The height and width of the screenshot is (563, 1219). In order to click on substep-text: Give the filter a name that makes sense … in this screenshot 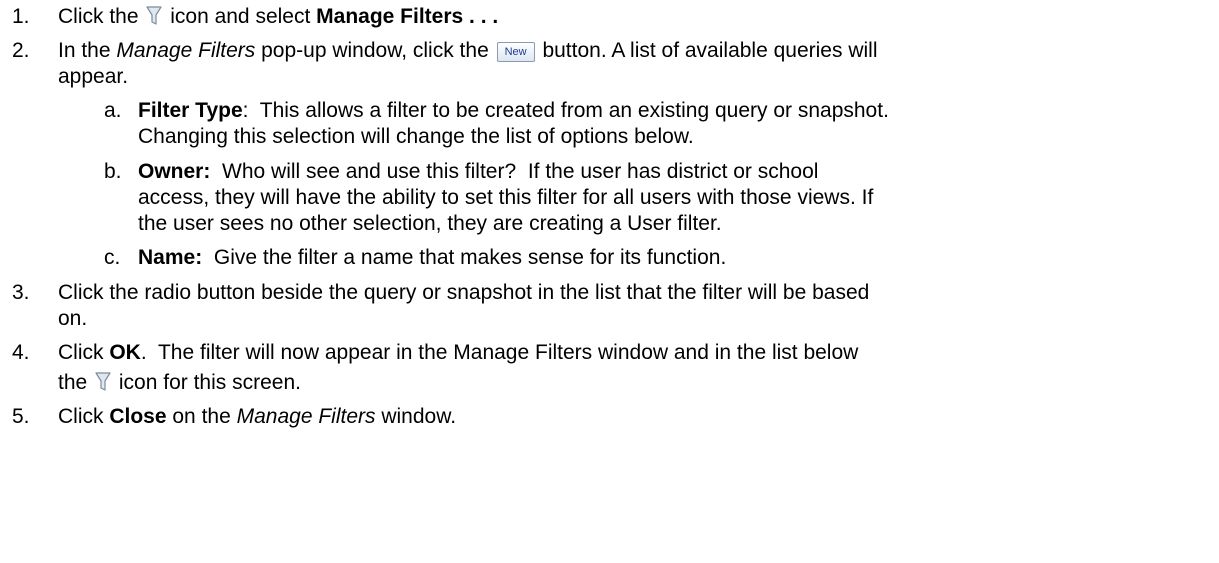, I will do `click(464, 257)`.